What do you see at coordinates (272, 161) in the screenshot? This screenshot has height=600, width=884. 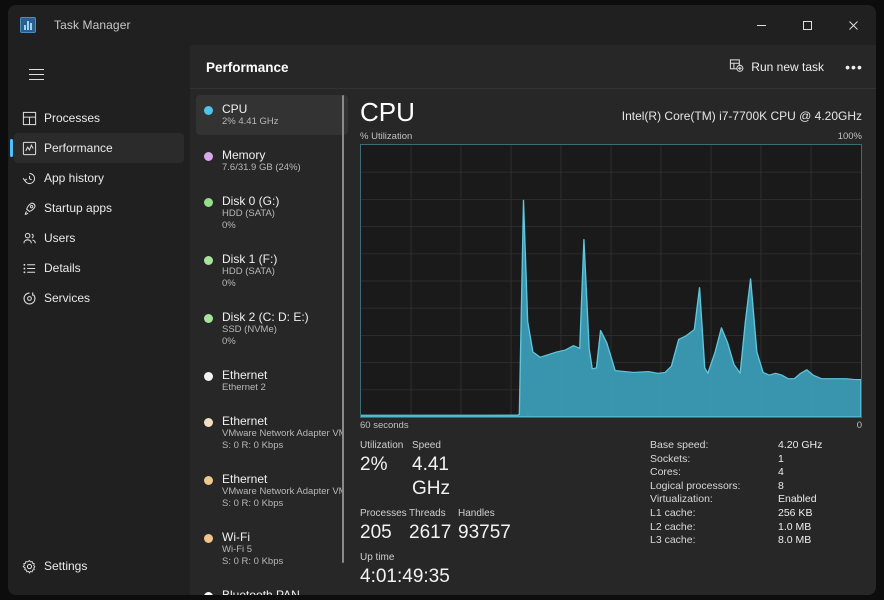 I see `resource-item-memory: Memory 7.6/31.9 GB (24%)` at bounding box center [272, 161].